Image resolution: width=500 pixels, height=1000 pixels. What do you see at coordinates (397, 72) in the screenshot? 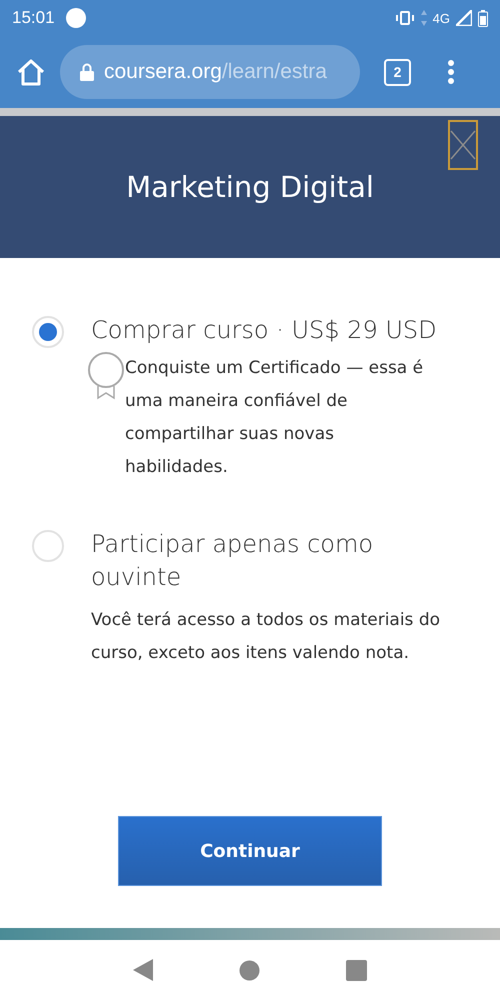
I see `tab-count: 2` at bounding box center [397, 72].